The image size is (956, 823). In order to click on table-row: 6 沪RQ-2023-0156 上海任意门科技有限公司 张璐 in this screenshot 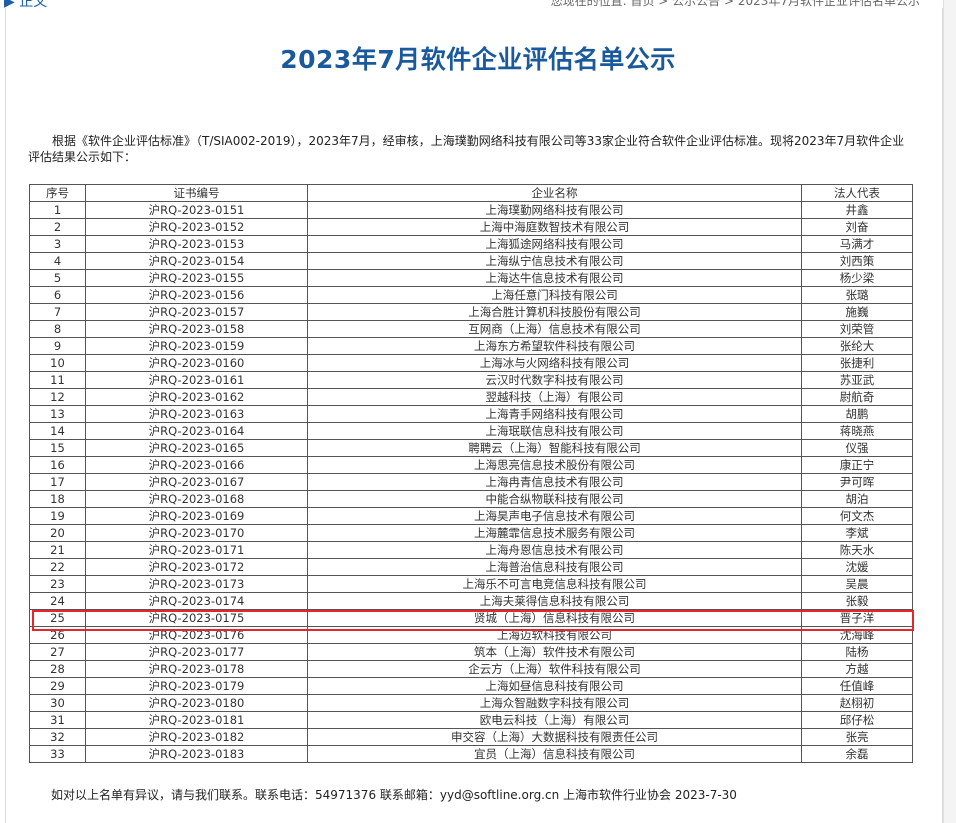, I will do `click(471, 295)`.